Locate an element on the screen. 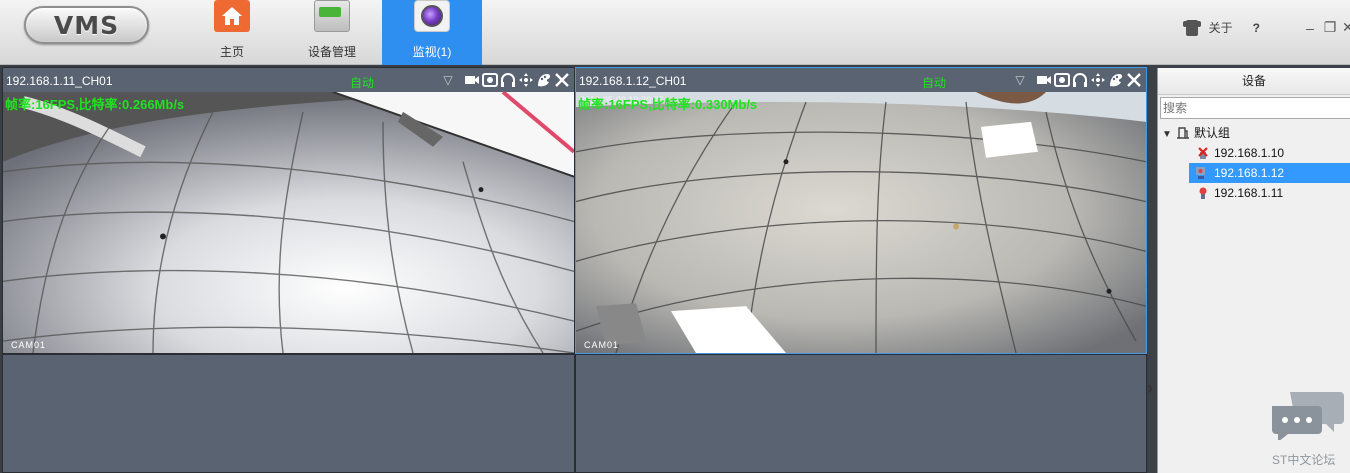 This screenshot has height=473, width=1350. device-search-input is located at coordinates (1255, 108).